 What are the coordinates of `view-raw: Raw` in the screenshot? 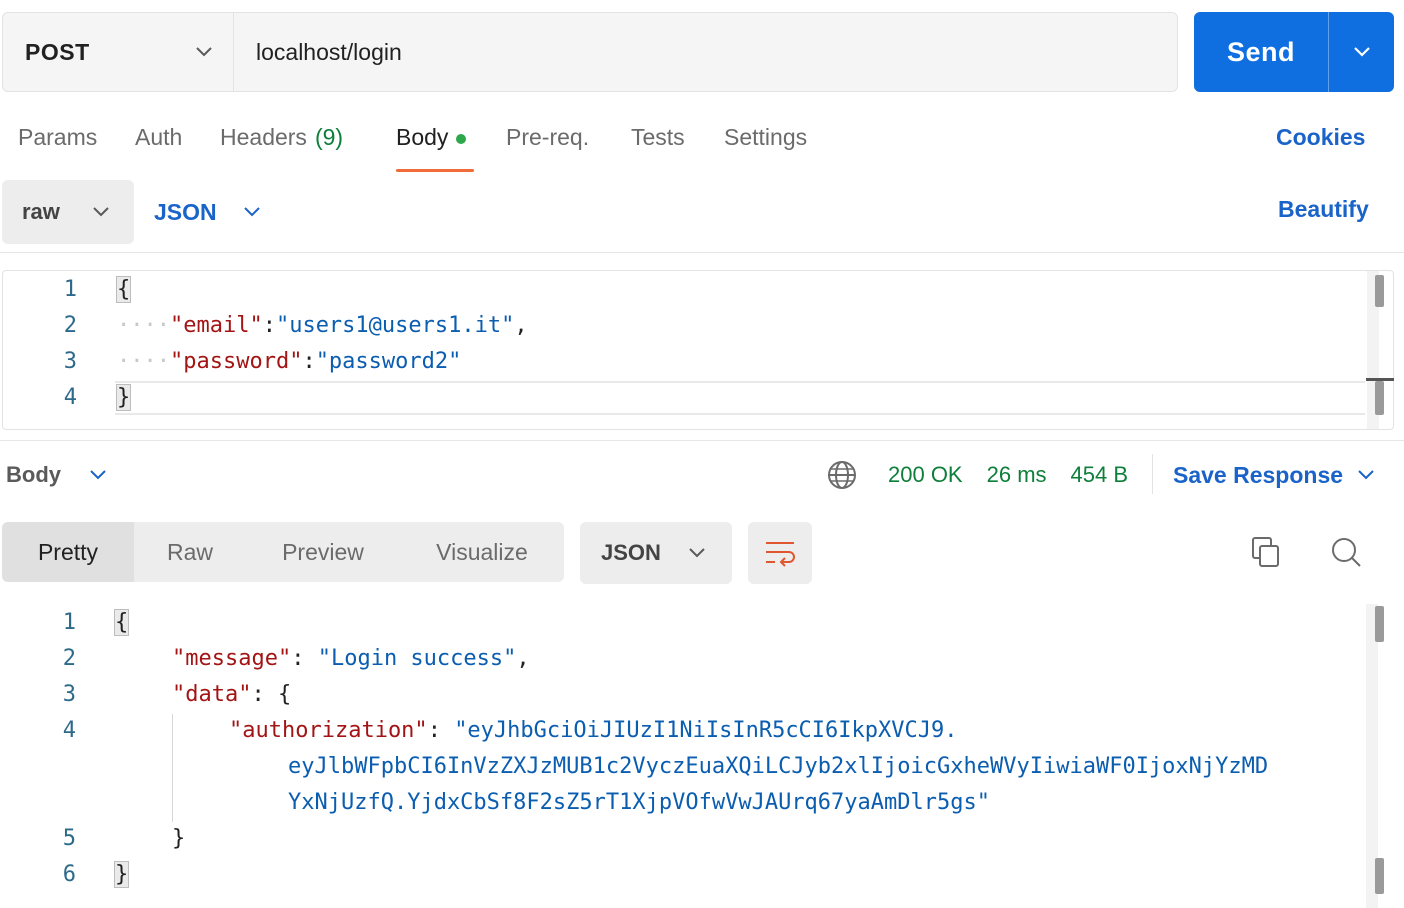 It's located at (190, 552).